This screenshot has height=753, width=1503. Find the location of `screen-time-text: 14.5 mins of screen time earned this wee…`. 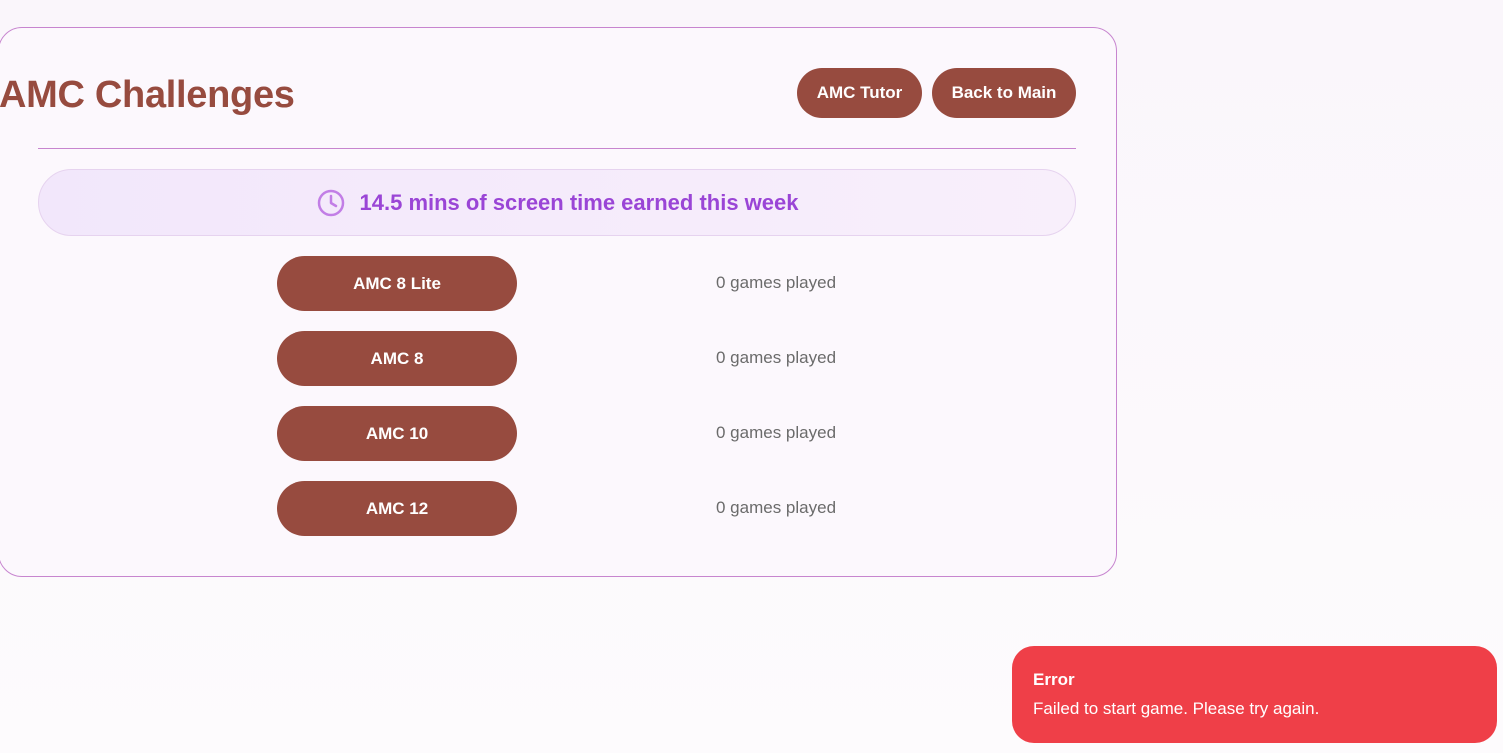

screen-time-text: 14.5 mins of screen time earned this wee… is located at coordinates (579, 202).